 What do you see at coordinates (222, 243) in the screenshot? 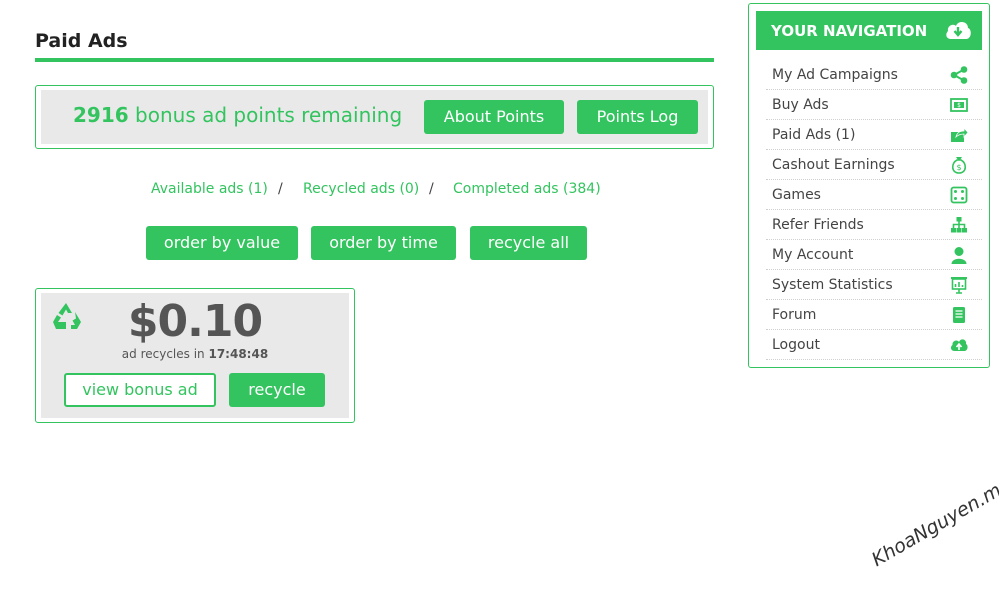
I see `order-by-value-button: order by value` at bounding box center [222, 243].